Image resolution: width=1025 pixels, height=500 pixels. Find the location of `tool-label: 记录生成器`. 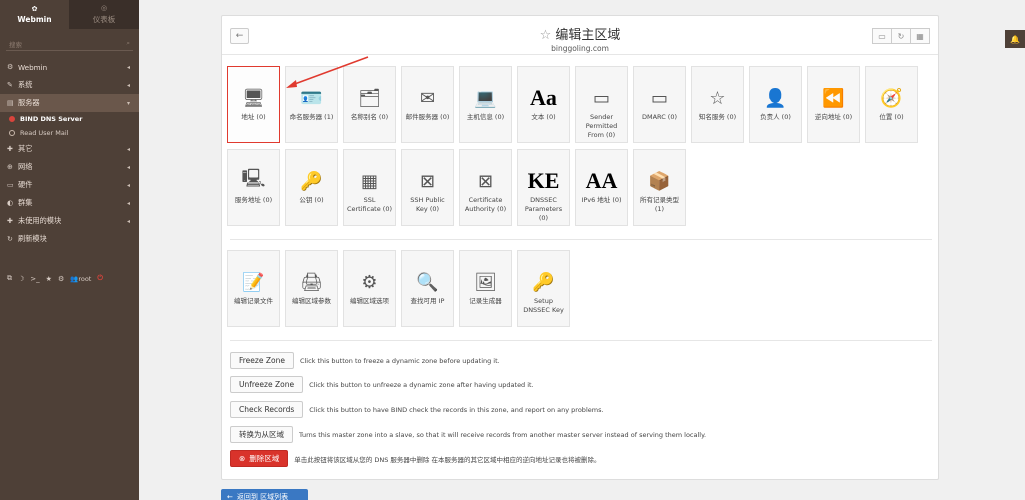

tool-label: 记录生成器 is located at coordinates (485, 301).